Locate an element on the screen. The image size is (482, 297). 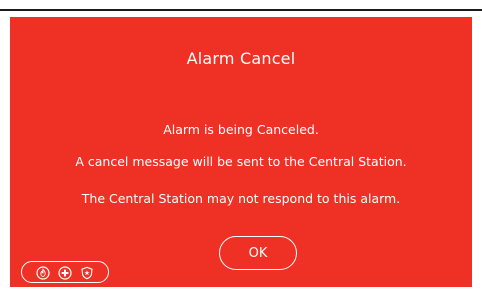
medical-icon is located at coordinates (65, 272).